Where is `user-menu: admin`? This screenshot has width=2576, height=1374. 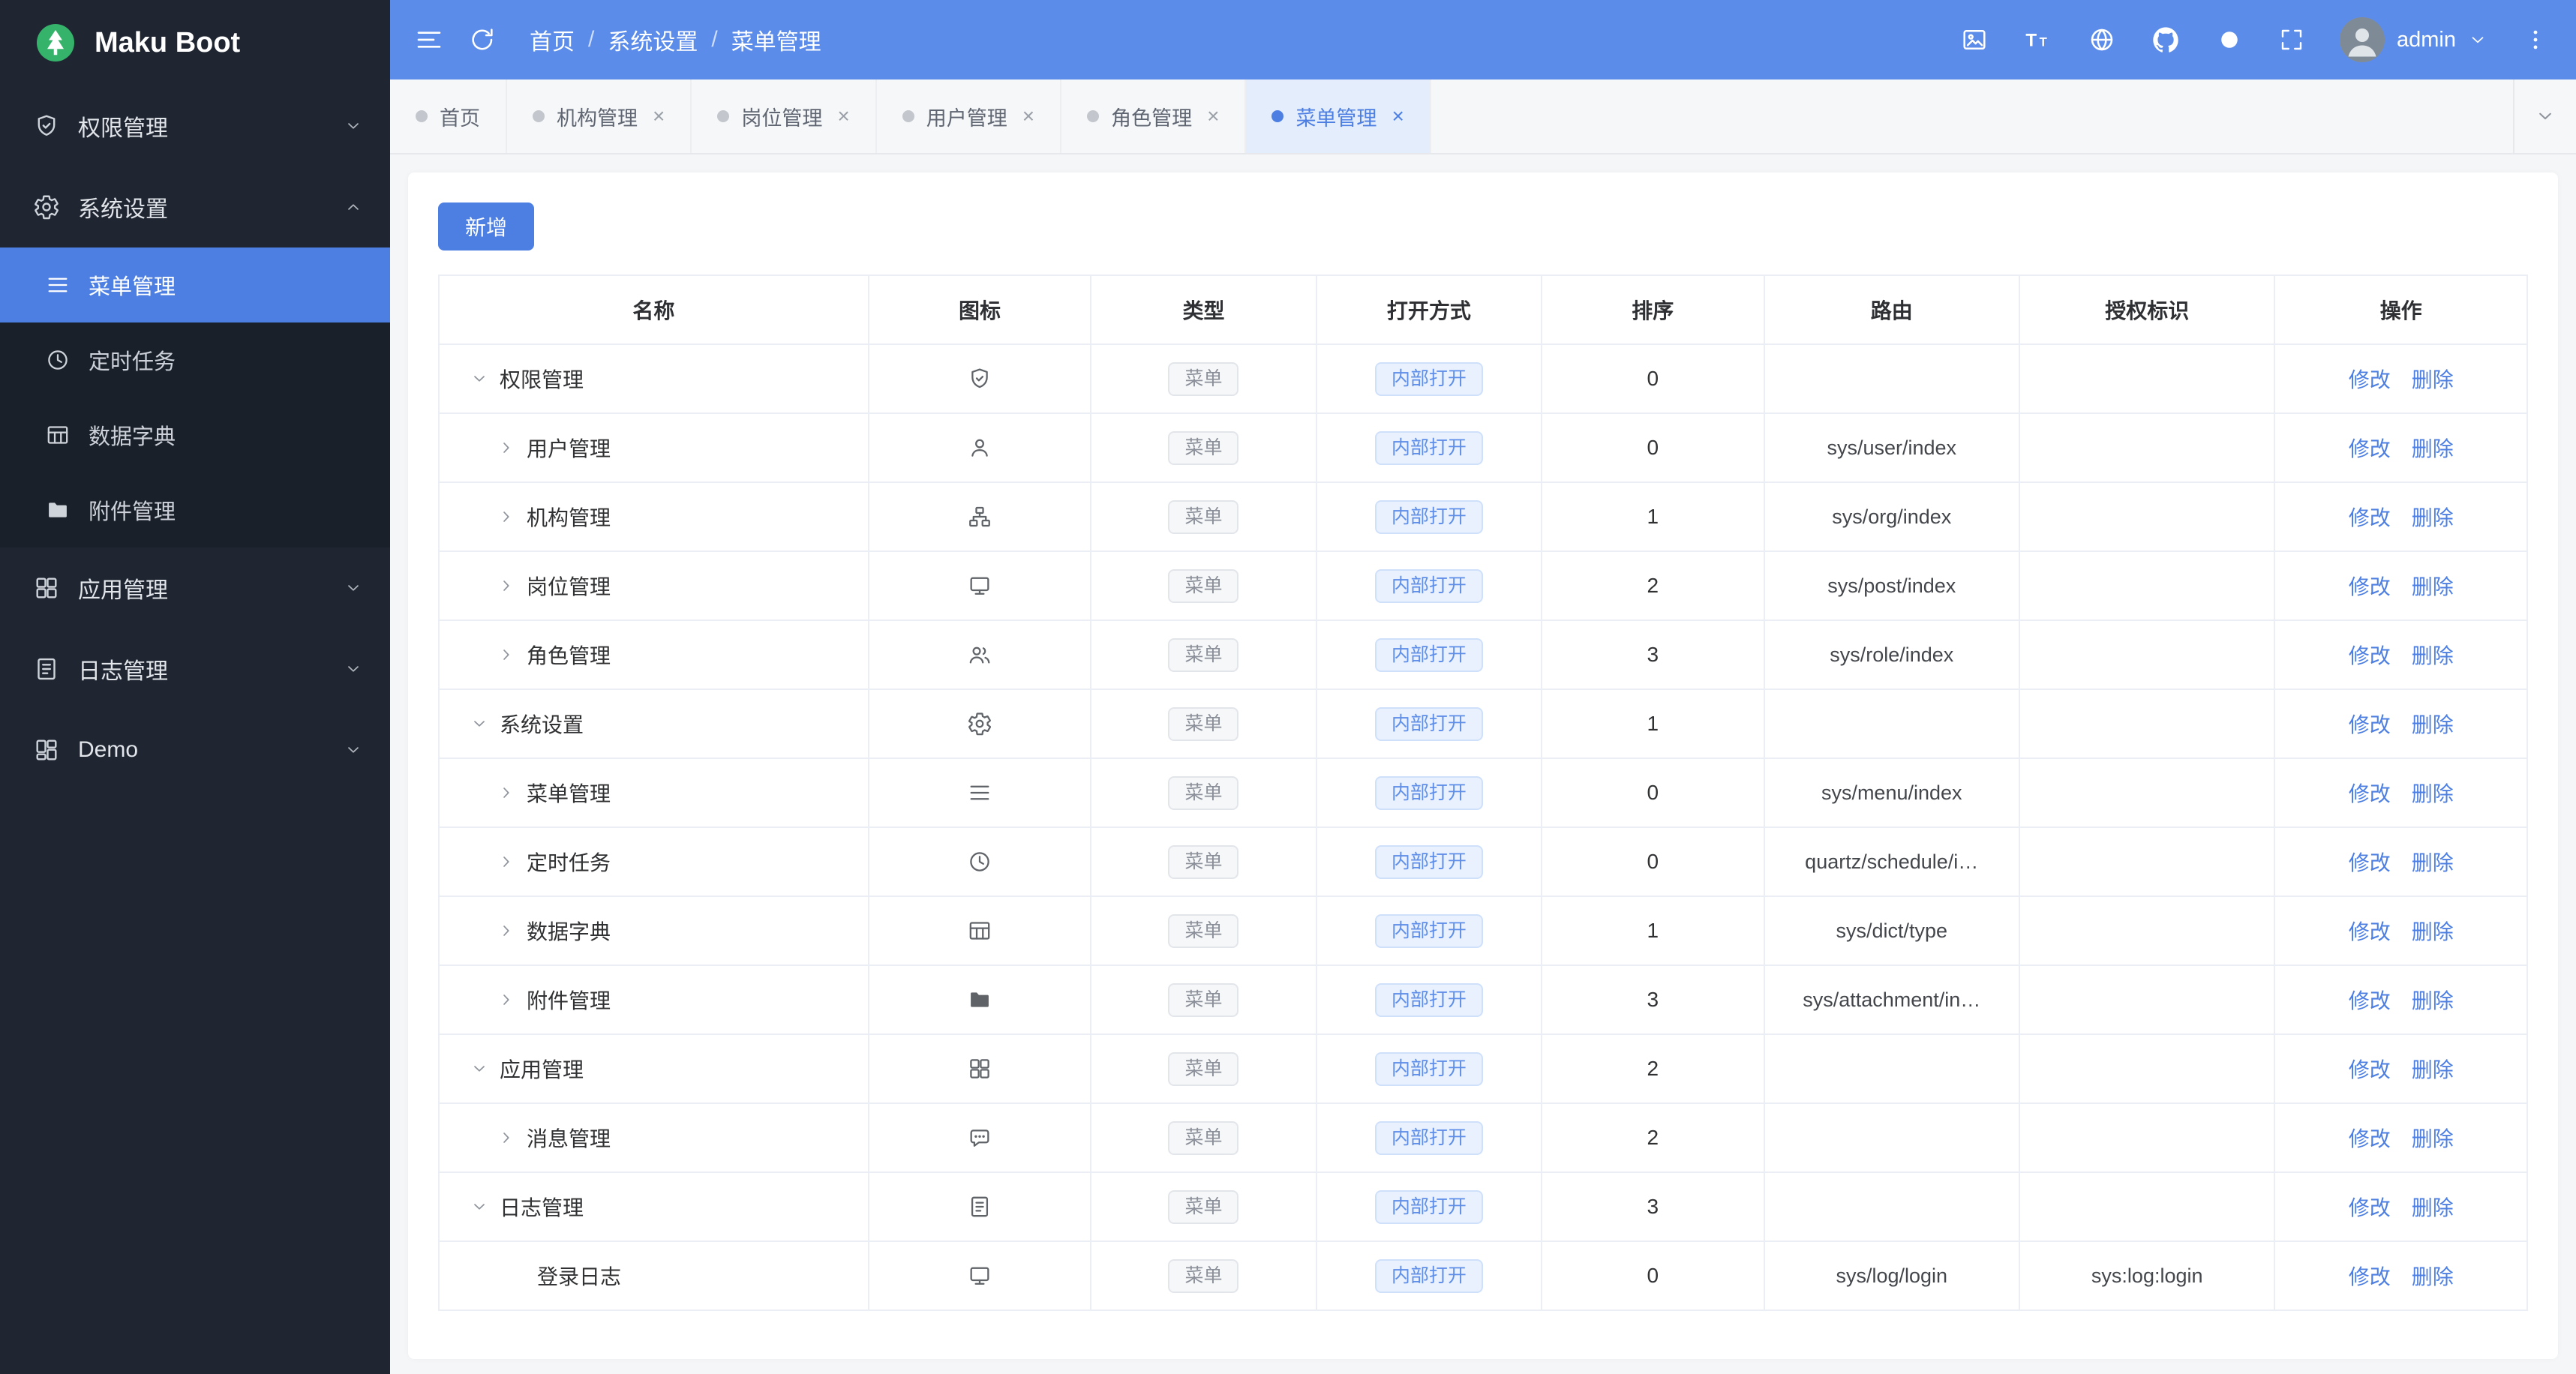
user-menu: admin is located at coordinates (2413, 39).